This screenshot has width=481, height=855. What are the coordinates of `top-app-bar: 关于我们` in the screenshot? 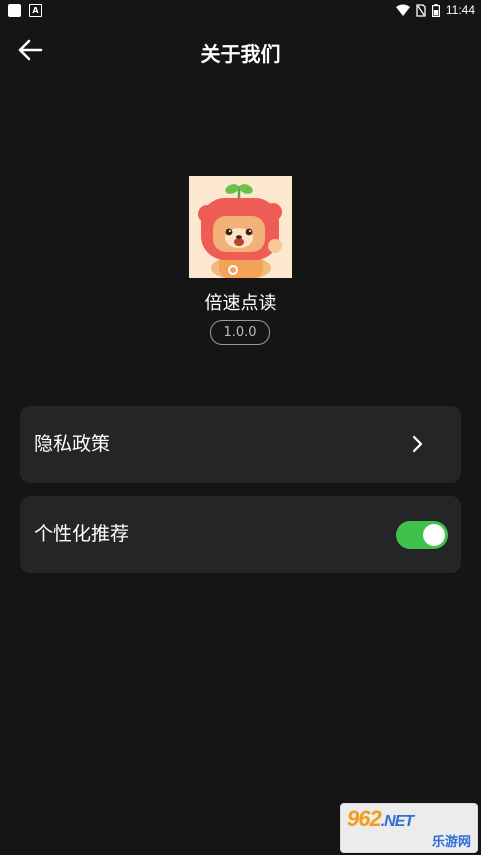 It's located at (240, 50).